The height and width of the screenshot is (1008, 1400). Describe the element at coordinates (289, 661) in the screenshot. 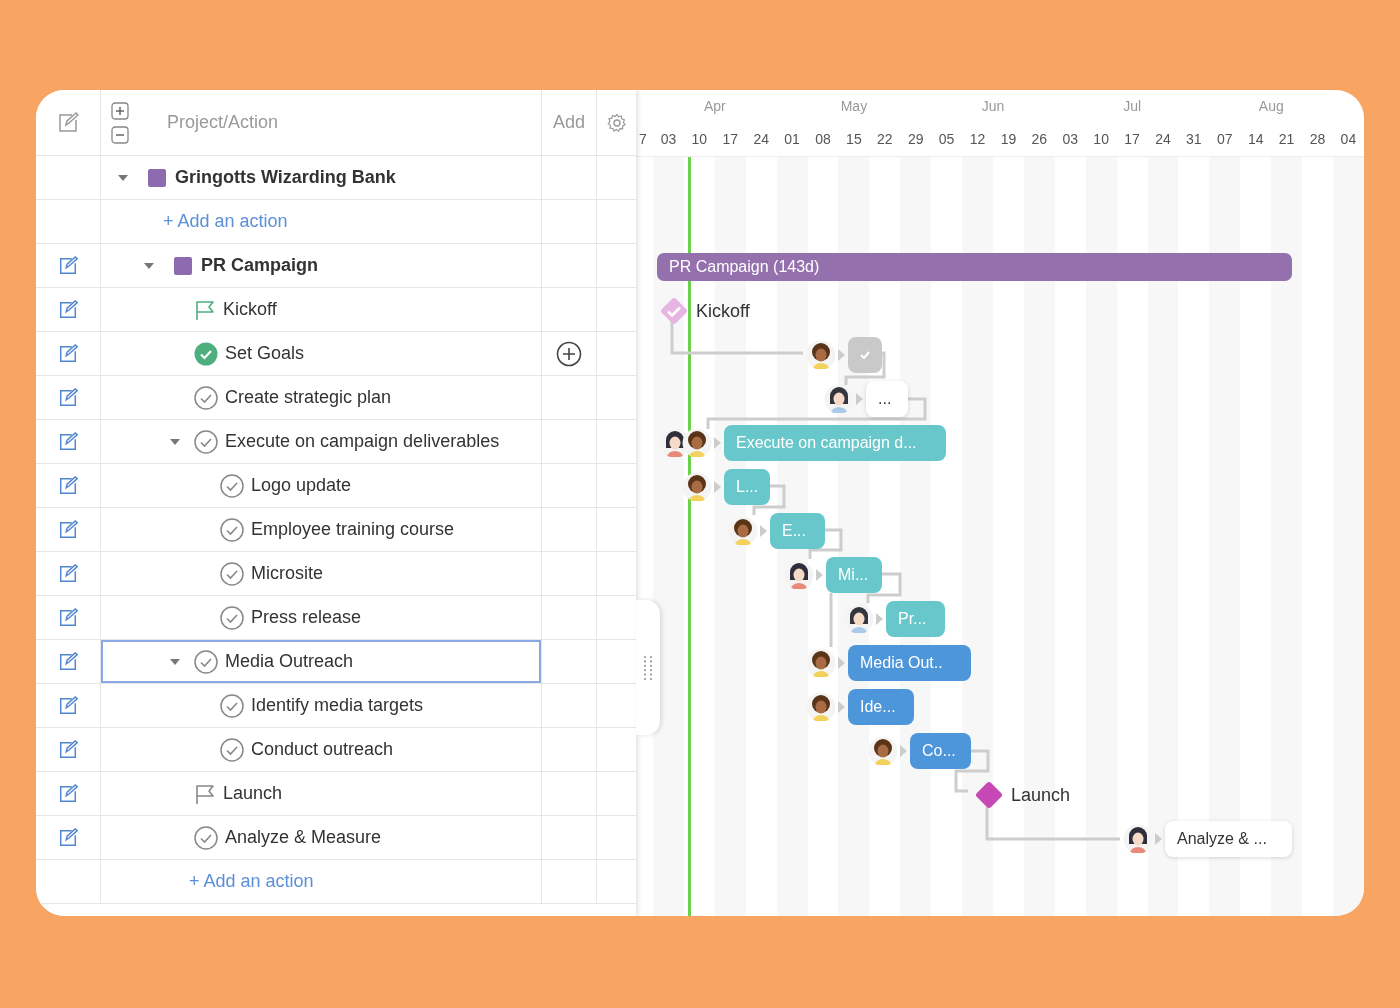

I see `item-label: Media Outreach` at that location.